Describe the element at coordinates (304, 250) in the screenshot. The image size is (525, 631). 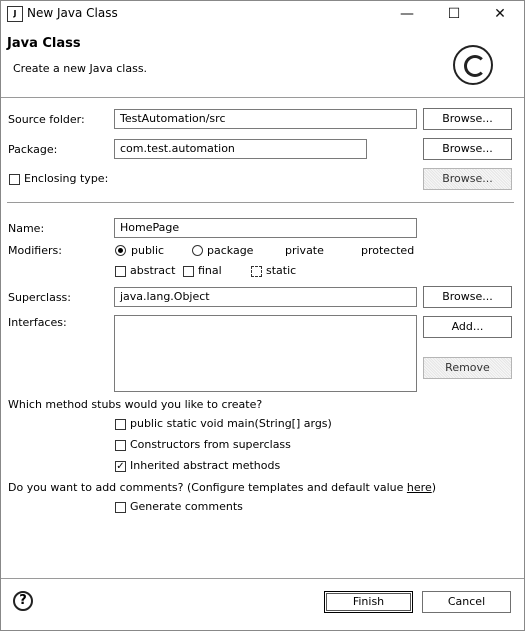
I see `modifier-private-label: private` at that location.